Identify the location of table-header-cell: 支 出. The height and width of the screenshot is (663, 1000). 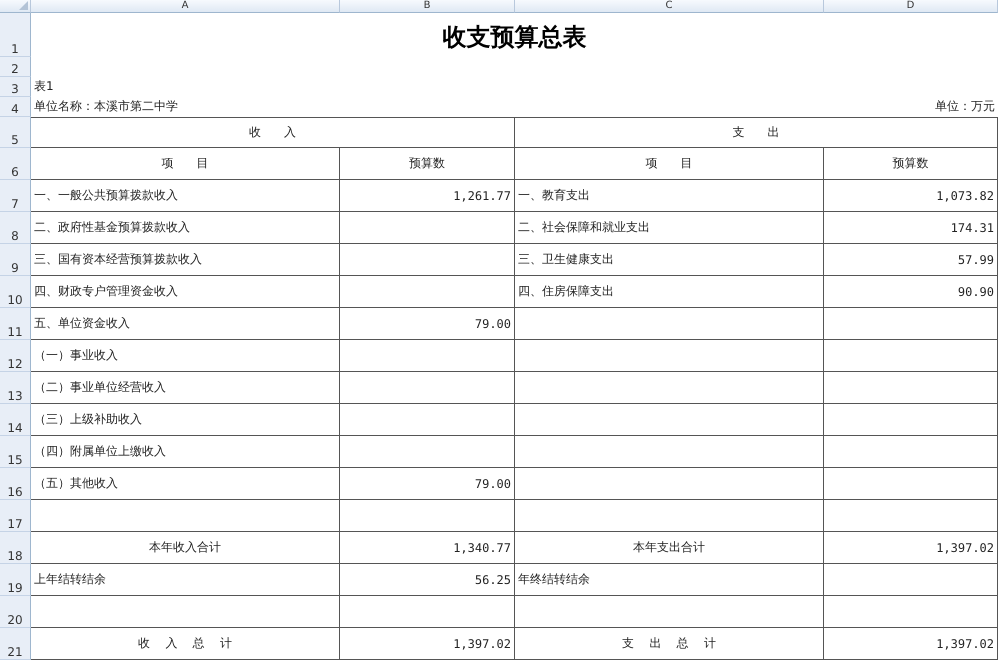
(756, 132).